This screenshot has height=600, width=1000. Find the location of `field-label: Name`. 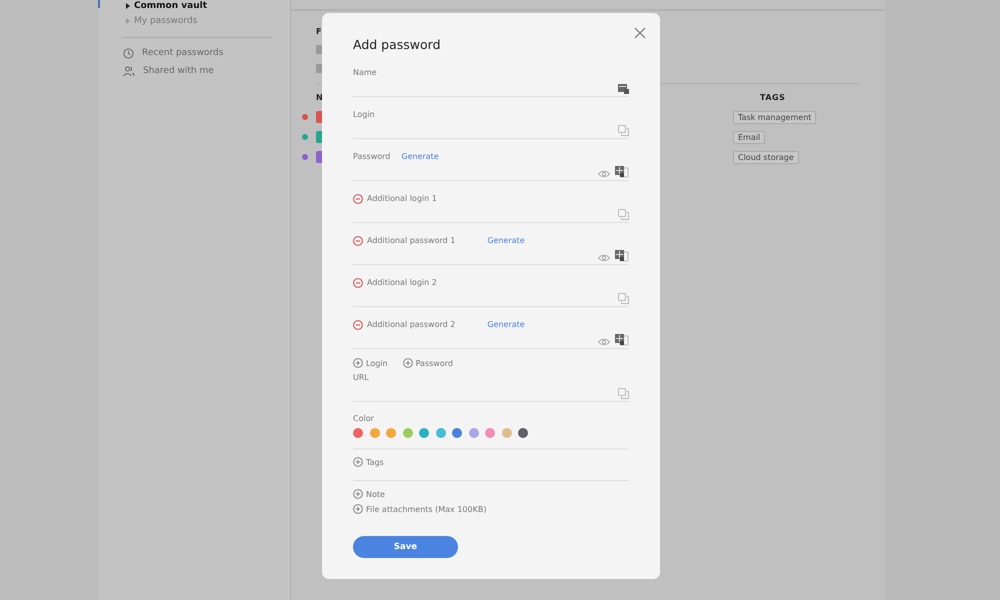

field-label: Name is located at coordinates (365, 72).